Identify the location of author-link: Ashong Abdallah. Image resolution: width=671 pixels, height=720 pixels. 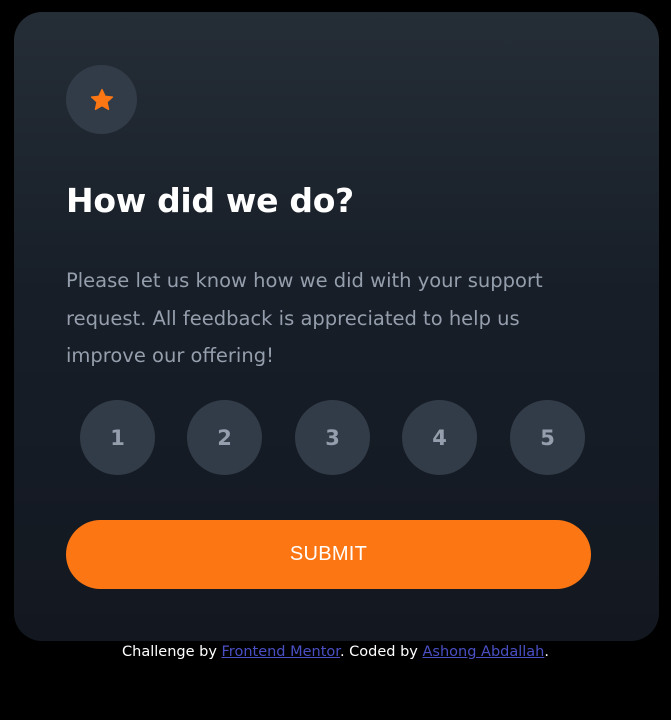
(483, 652).